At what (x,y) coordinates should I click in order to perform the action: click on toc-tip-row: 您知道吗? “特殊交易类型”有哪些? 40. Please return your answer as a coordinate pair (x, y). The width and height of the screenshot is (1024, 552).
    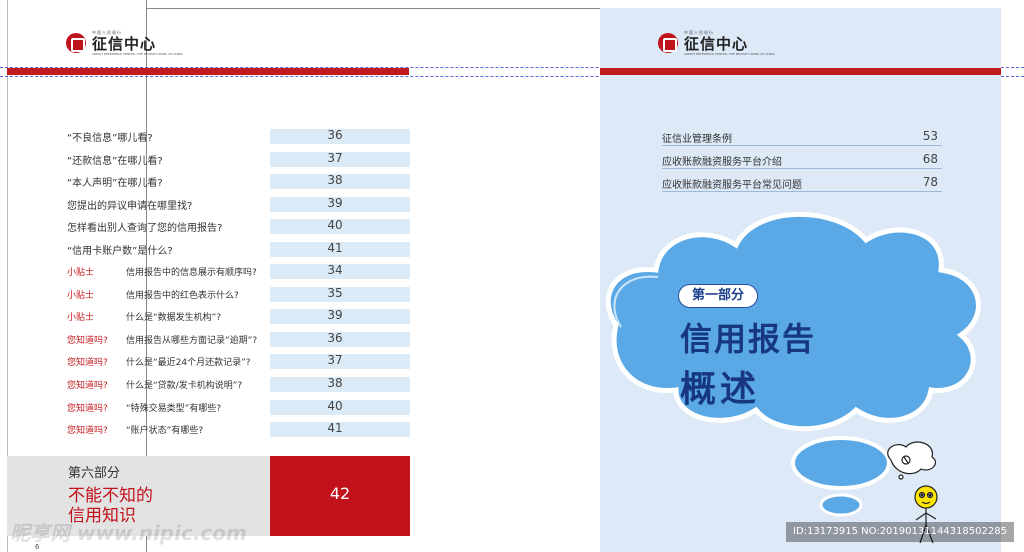
    Looking at the image, I should click on (210, 407).